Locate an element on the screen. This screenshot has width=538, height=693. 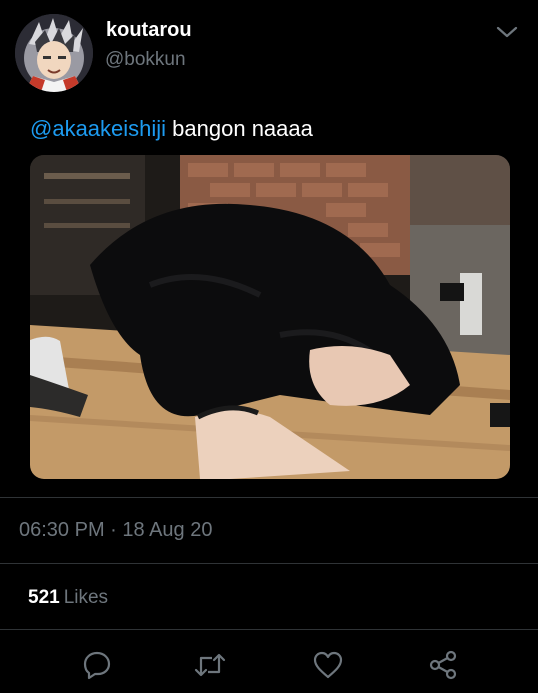
likes-stat: 521 Likes is located at coordinates (68, 598).